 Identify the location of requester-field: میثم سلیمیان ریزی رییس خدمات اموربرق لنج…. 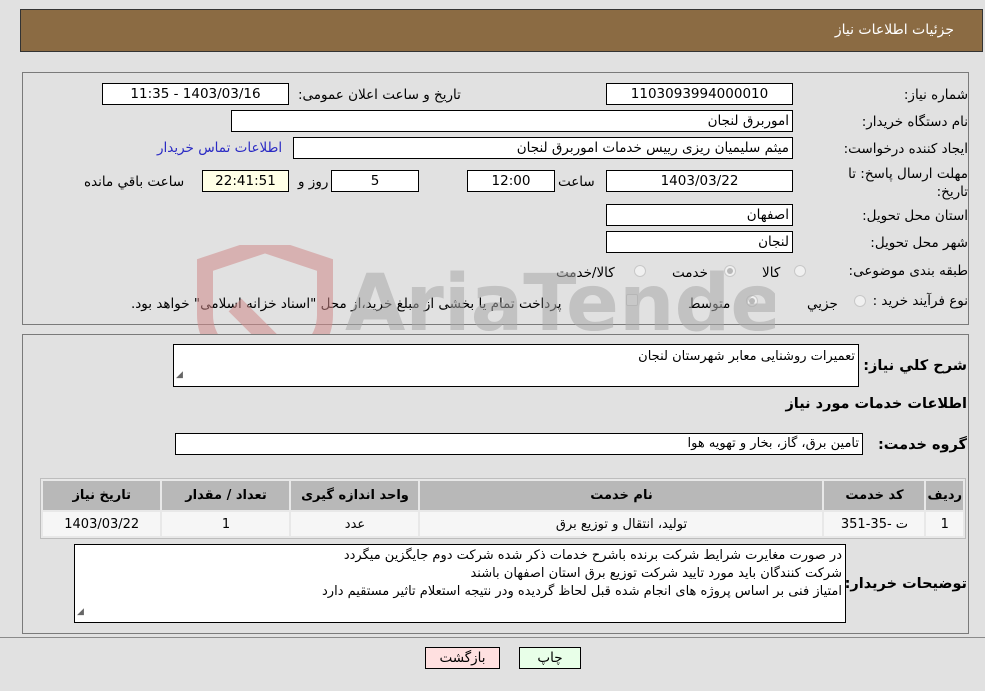
(543, 148).